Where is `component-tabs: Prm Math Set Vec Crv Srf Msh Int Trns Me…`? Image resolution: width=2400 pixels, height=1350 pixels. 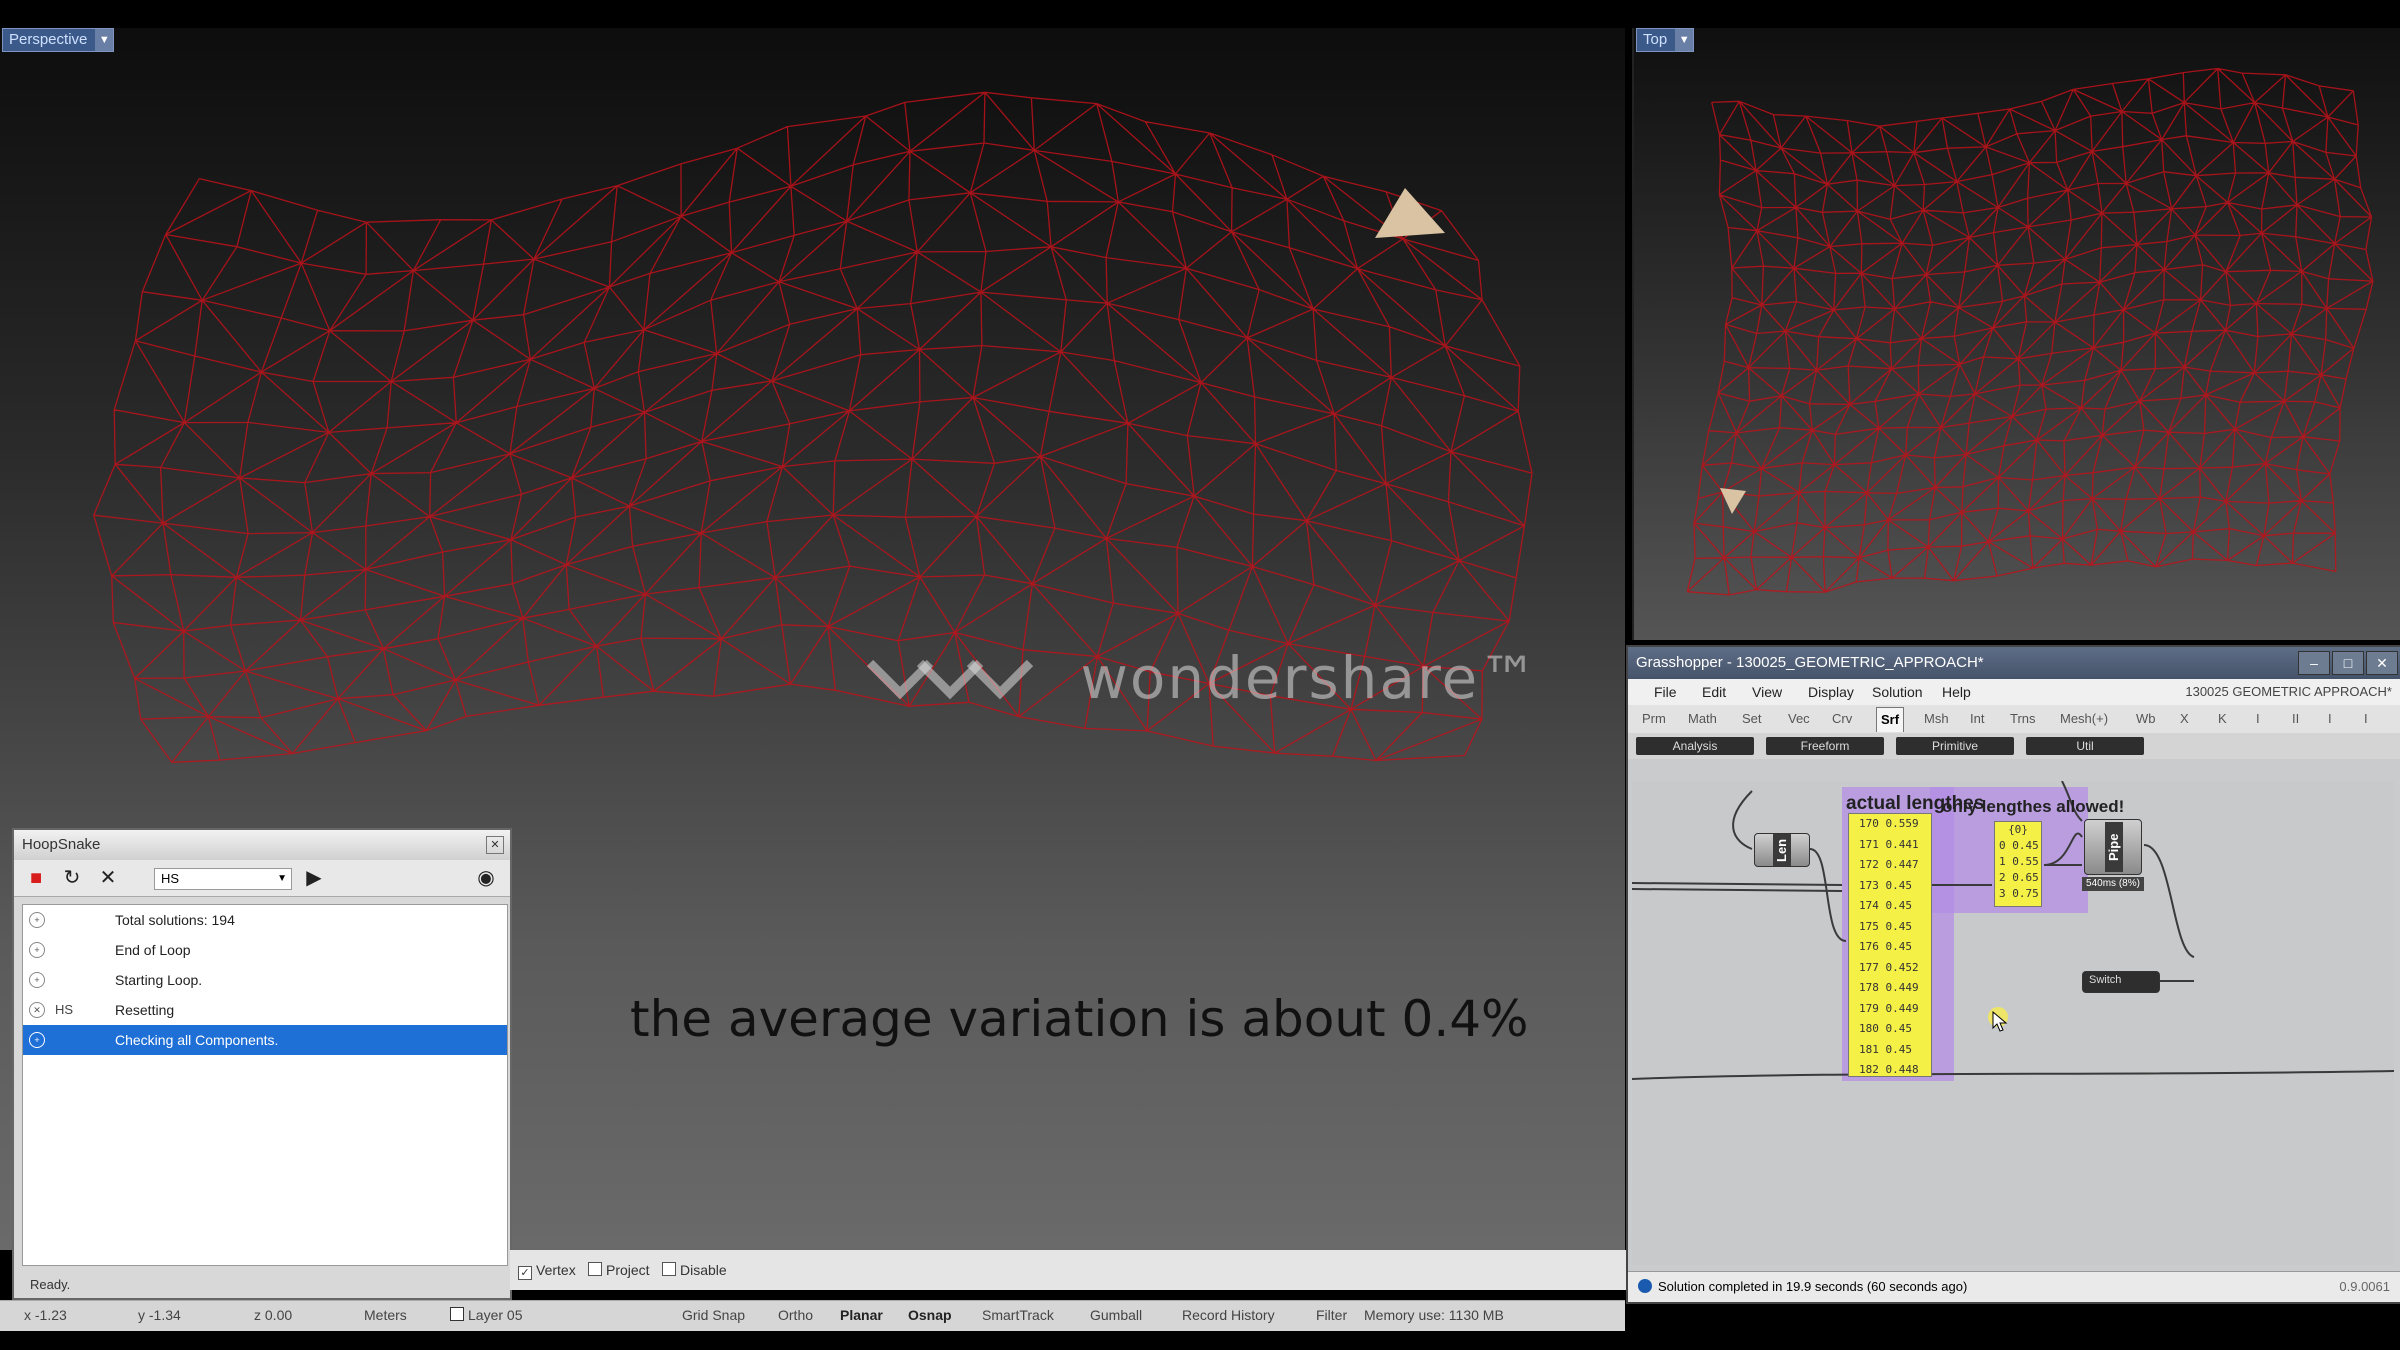
component-tabs: Prm Math Set Vec Crv Srf Msh Int Trns Me… is located at coordinates (2014, 719).